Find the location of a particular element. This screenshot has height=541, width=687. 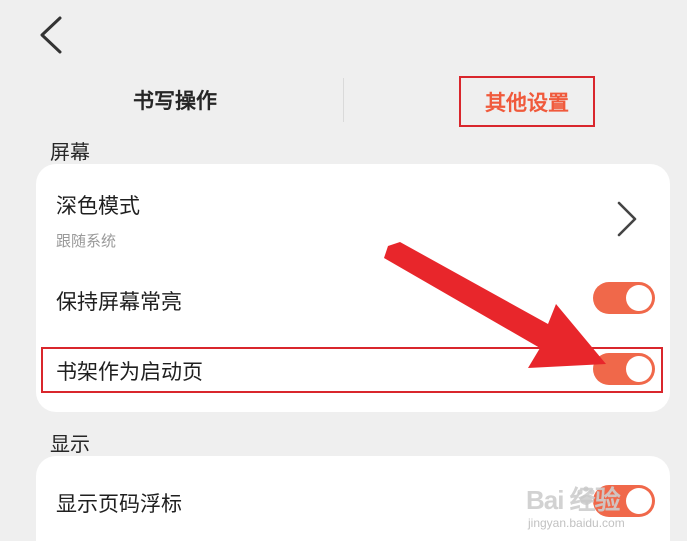

page-number-float-title: 显示页码浮标 is located at coordinates (119, 504).